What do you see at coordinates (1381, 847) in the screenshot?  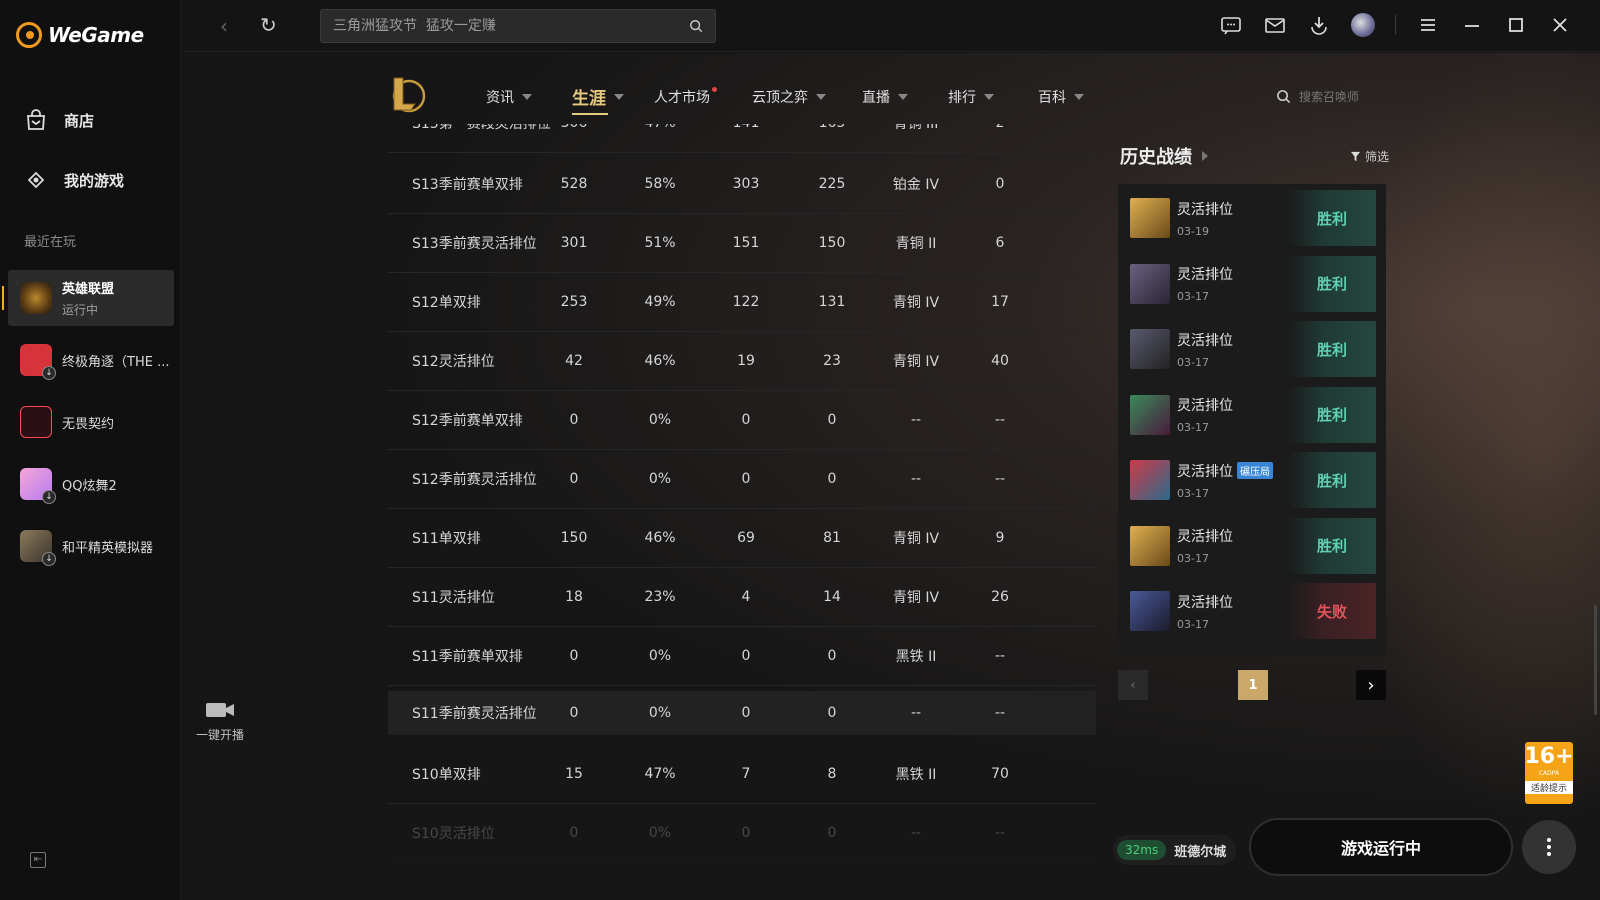 I see `game-running-button: 游戏运行中` at bounding box center [1381, 847].